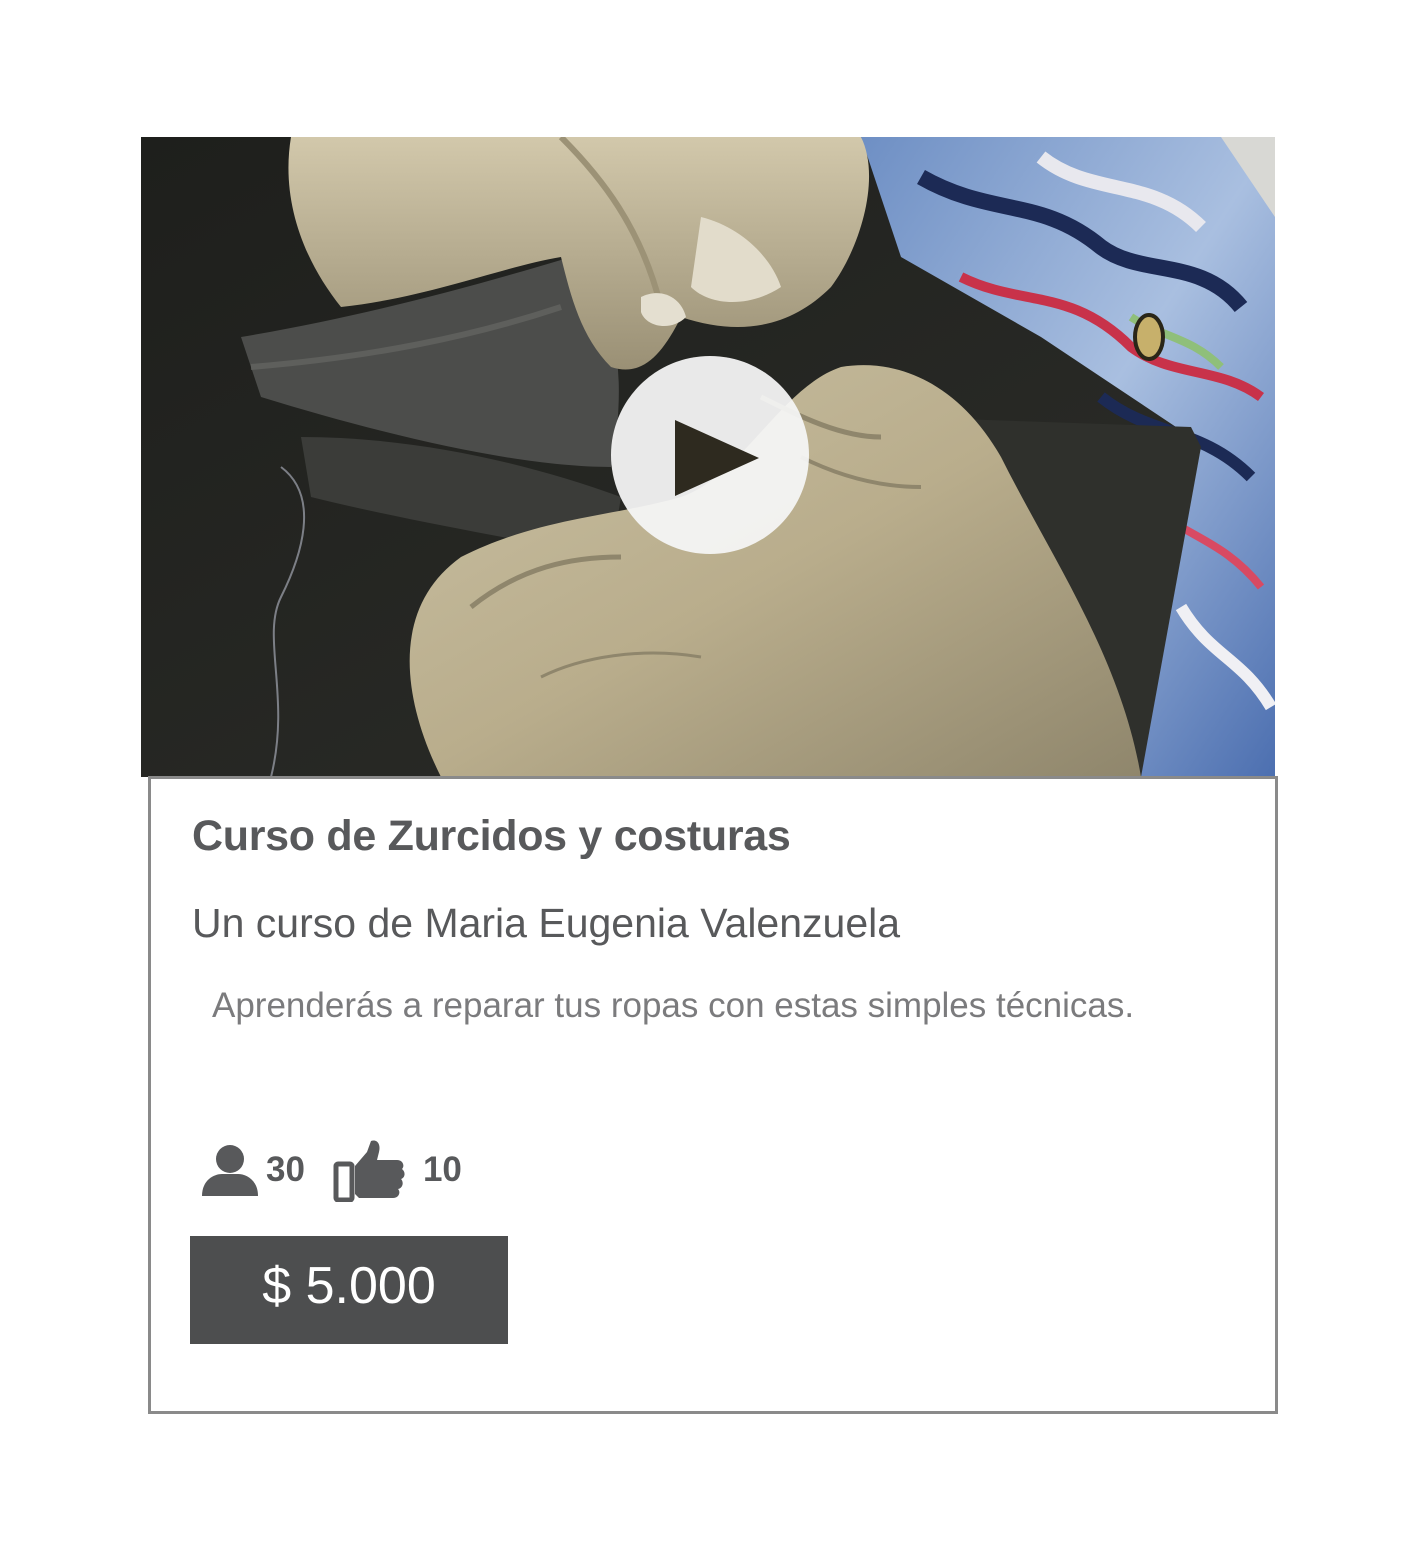 The height and width of the screenshot is (1550, 1420). What do you see at coordinates (285, 1169) in the screenshot?
I see `students-count: 30` at bounding box center [285, 1169].